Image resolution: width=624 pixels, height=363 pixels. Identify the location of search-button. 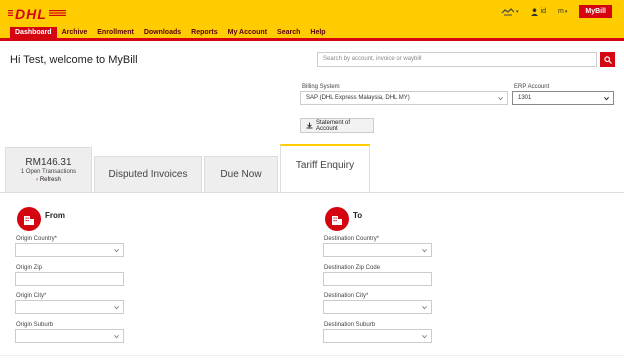
(607, 59).